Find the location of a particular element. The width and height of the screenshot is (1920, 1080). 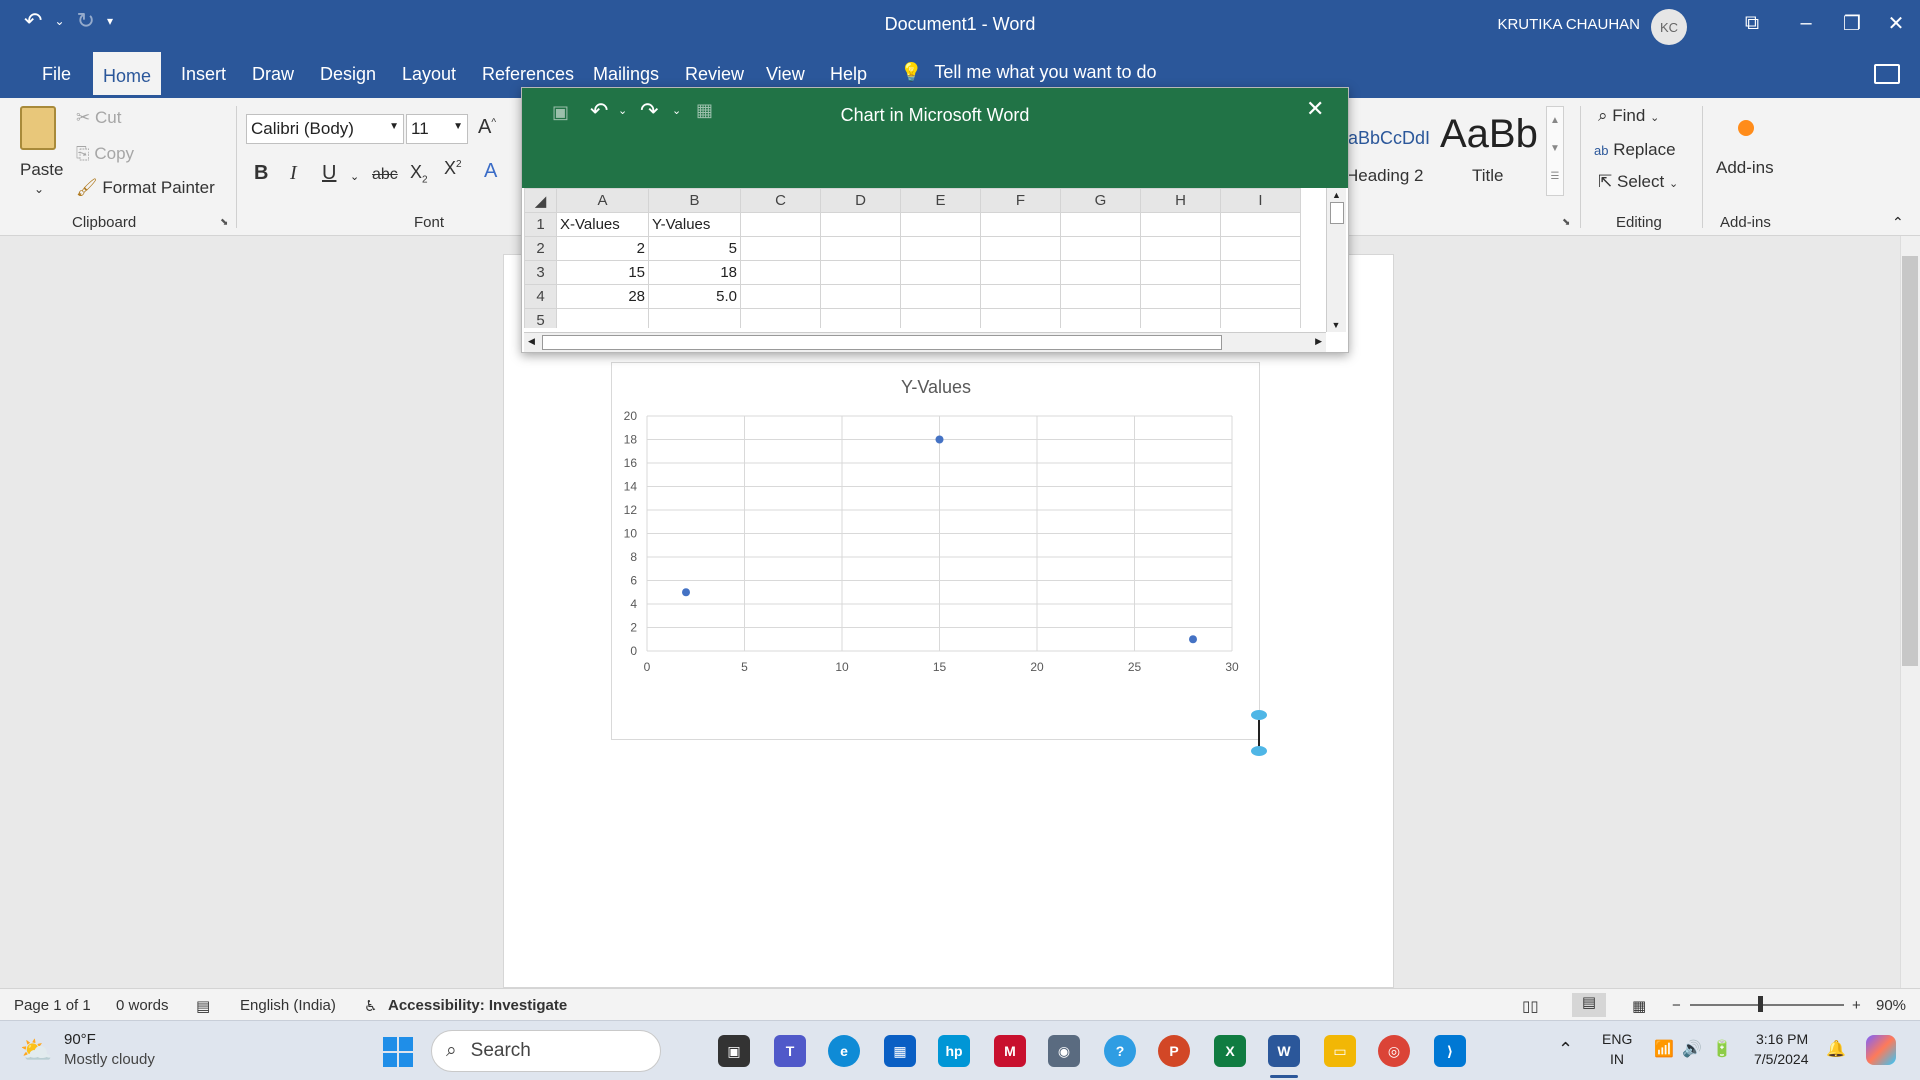

cloud-icon: ⛅ is located at coordinates (36, 1050).